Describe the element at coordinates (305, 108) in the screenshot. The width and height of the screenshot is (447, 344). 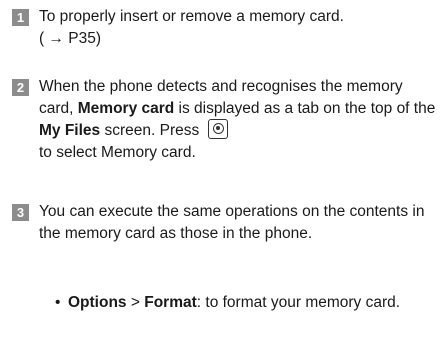
I see `step-2-text-part: is displayed as a tab on the top of the` at that location.